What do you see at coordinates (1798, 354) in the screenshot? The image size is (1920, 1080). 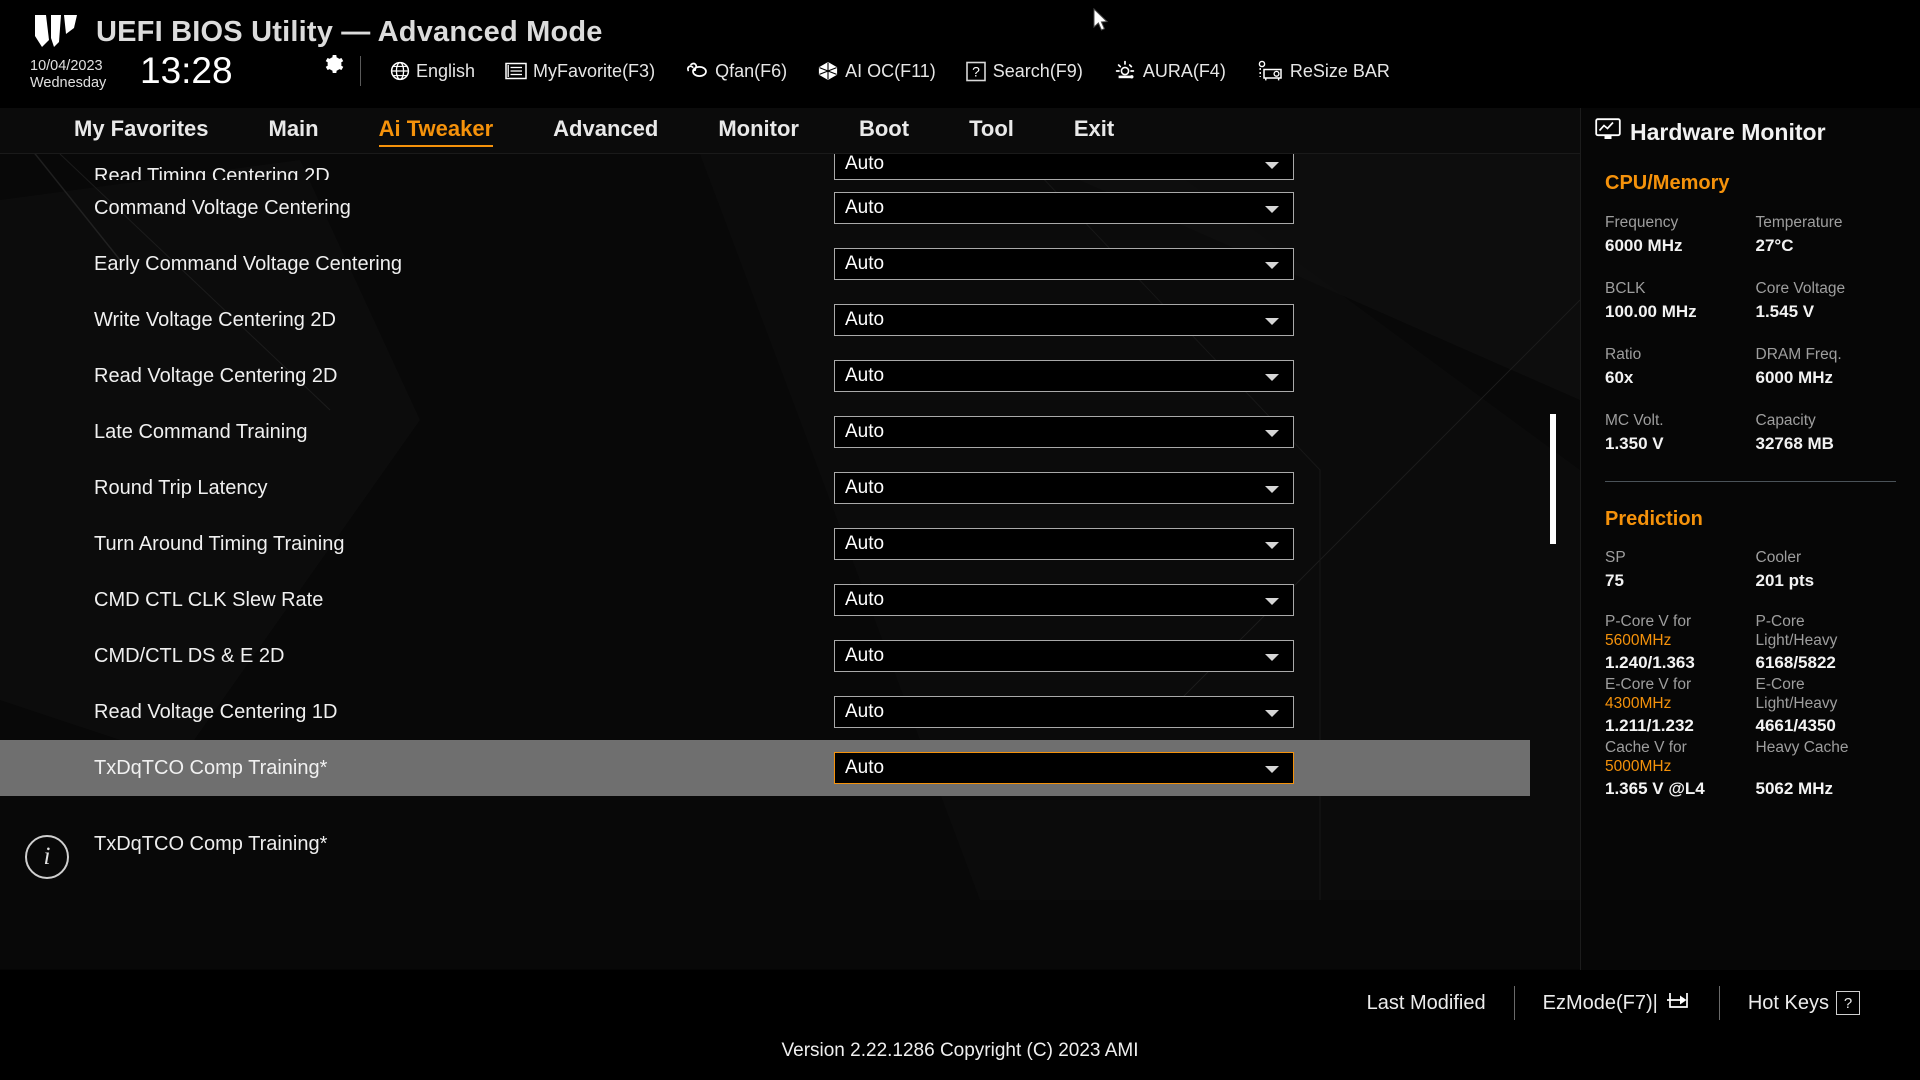 I see `hw-metric-label: DRAM Freq.` at bounding box center [1798, 354].